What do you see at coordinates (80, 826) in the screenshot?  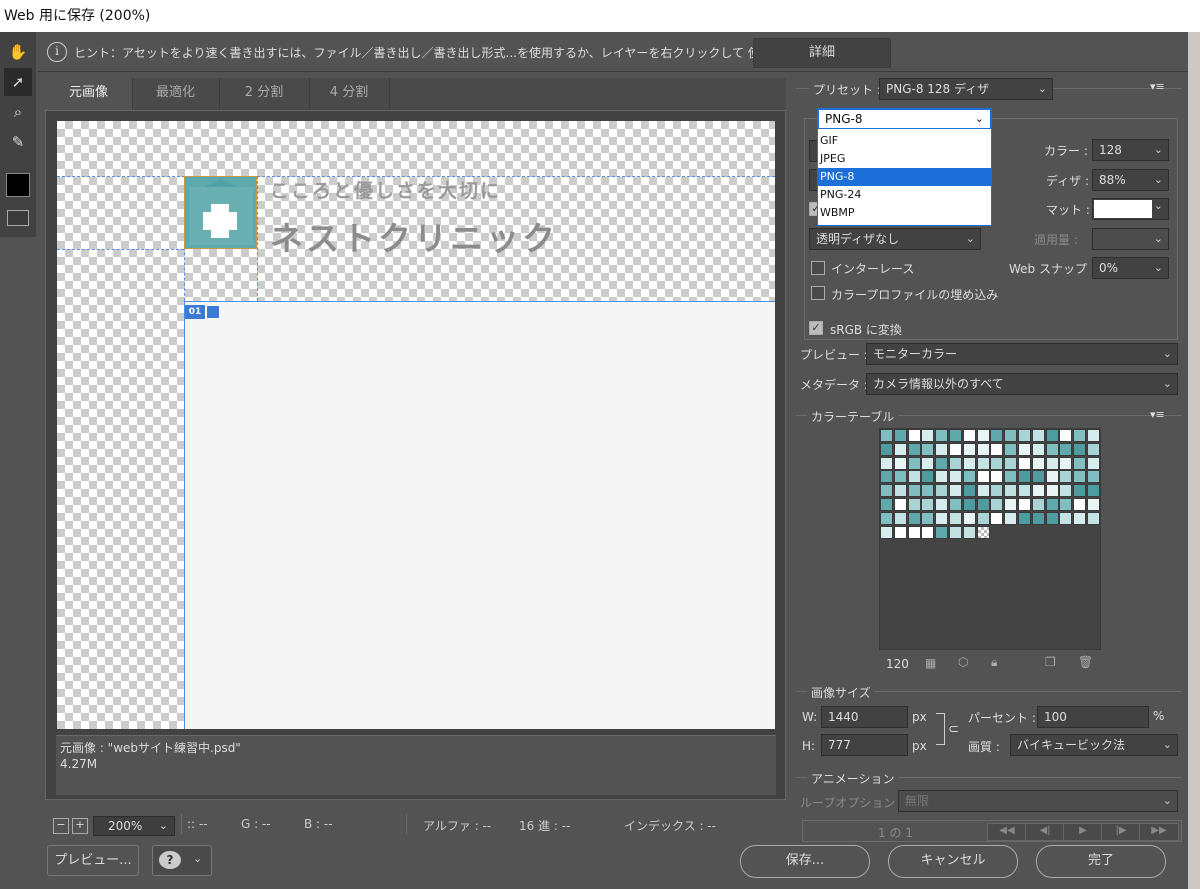 I see `zoom-in-button: +` at bounding box center [80, 826].